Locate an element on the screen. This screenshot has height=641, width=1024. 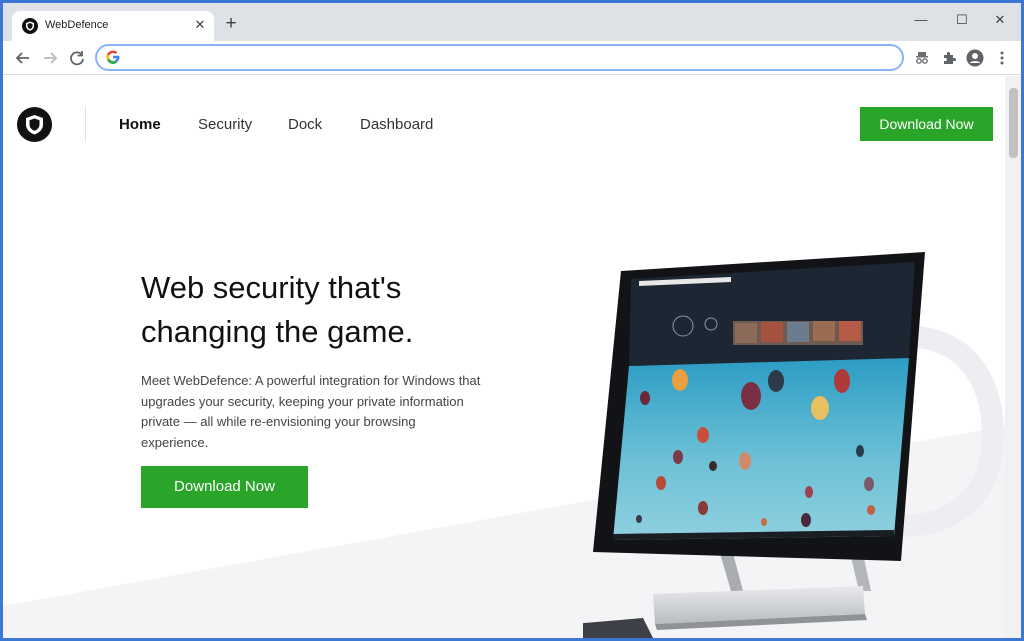
menu-icon is located at coordinates (1002, 58).